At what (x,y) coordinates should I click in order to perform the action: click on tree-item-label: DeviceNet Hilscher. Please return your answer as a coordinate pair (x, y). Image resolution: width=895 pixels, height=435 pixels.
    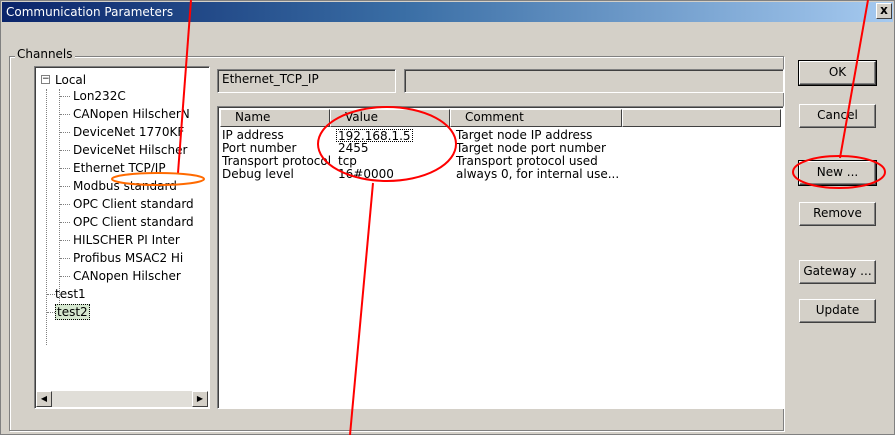
    Looking at the image, I should click on (130, 150).